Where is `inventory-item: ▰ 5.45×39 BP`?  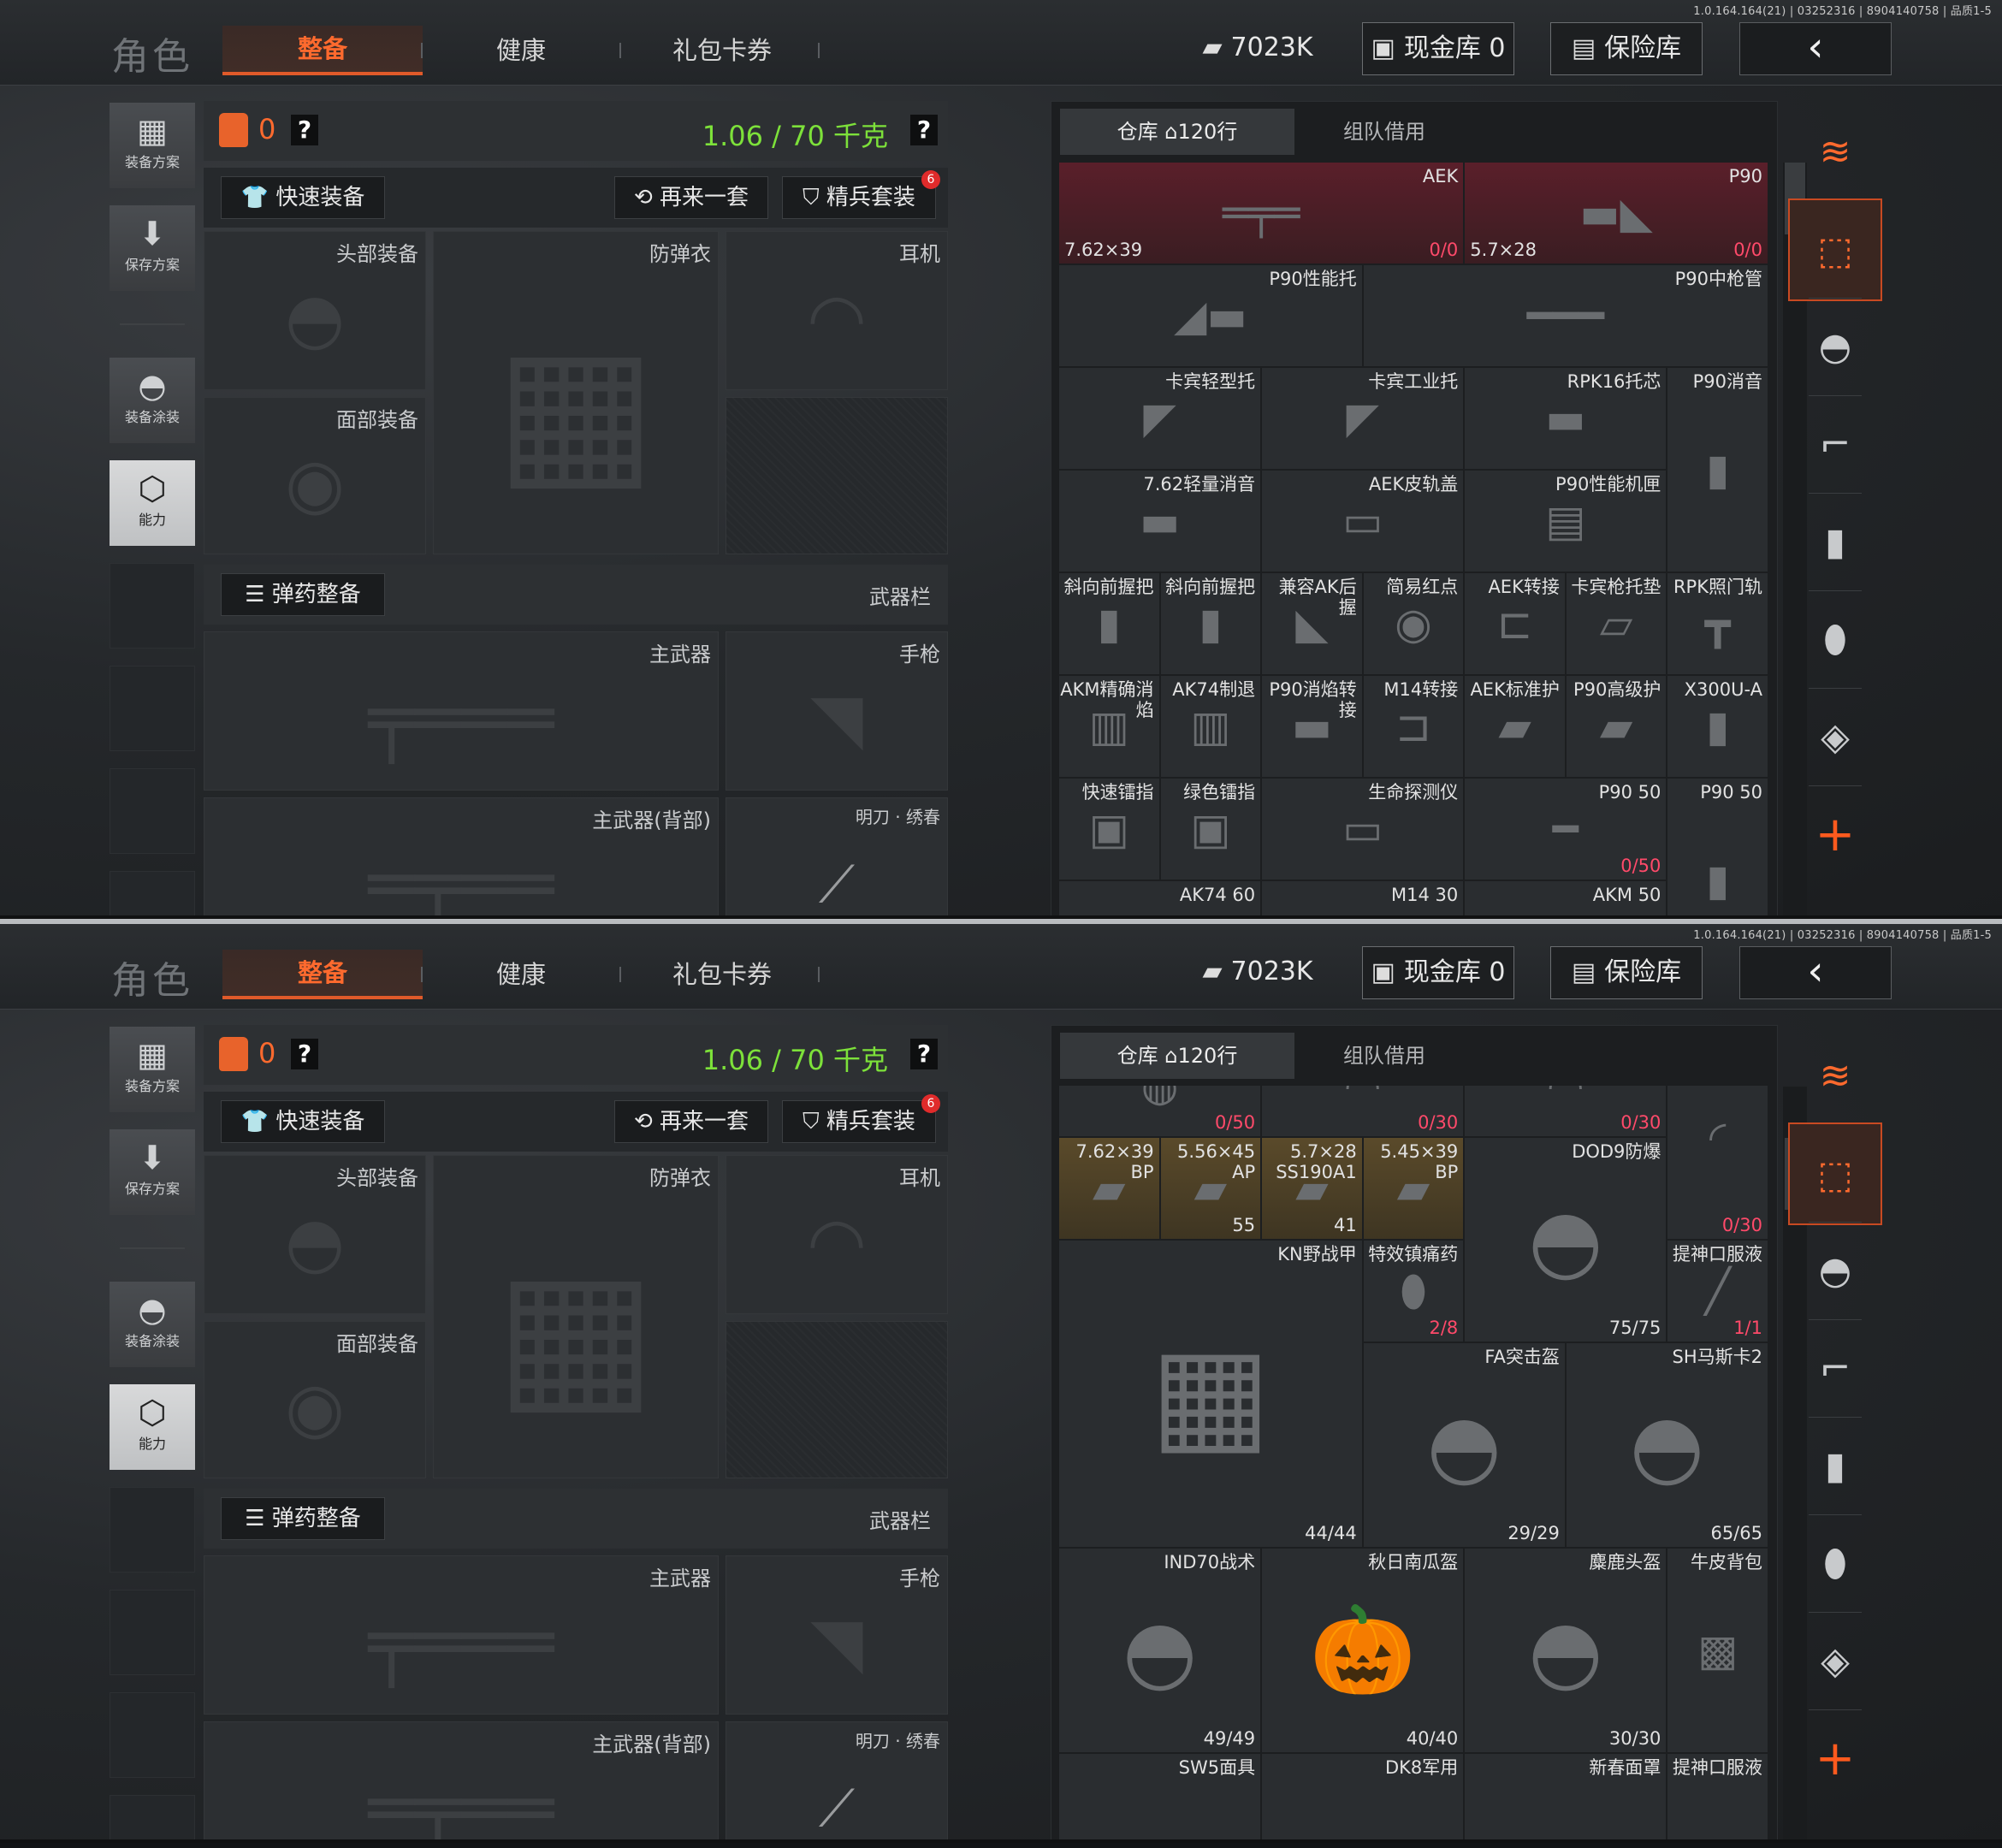
inventory-item: ▰ 5.45×39 BP is located at coordinates (1413, 1188).